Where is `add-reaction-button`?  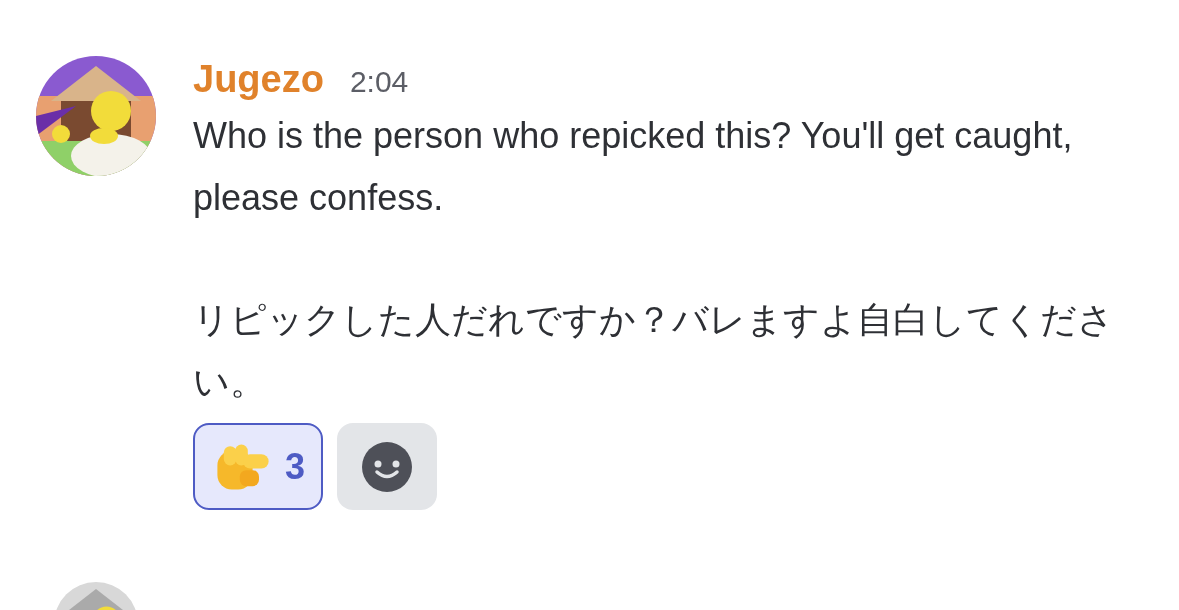
add-reaction-button is located at coordinates (387, 466).